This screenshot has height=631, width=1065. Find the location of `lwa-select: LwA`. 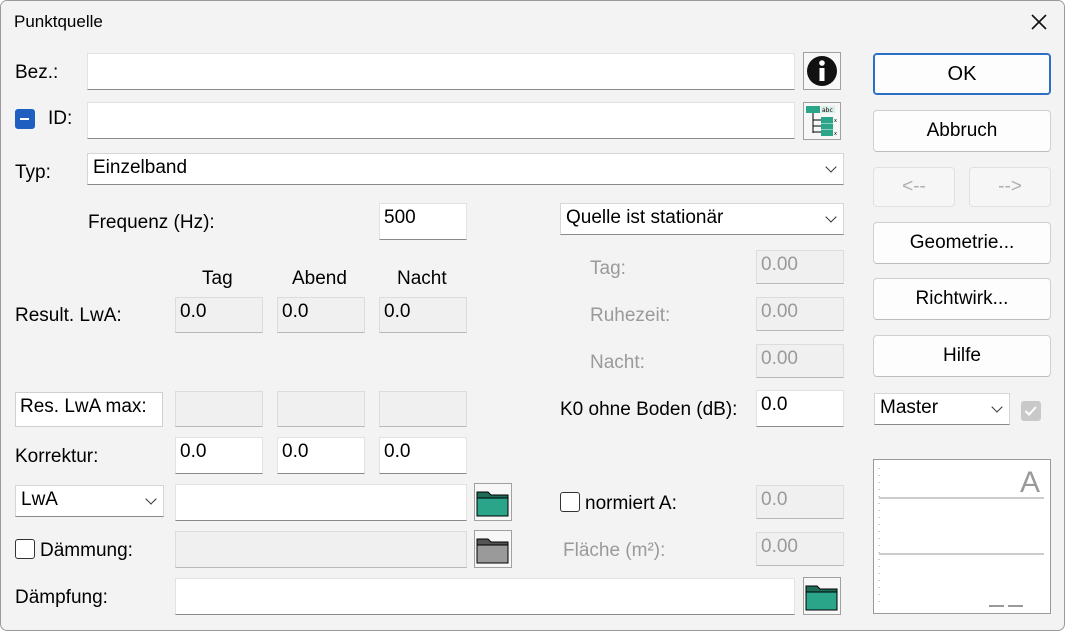

lwa-select: LwA is located at coordinates (89, 501).